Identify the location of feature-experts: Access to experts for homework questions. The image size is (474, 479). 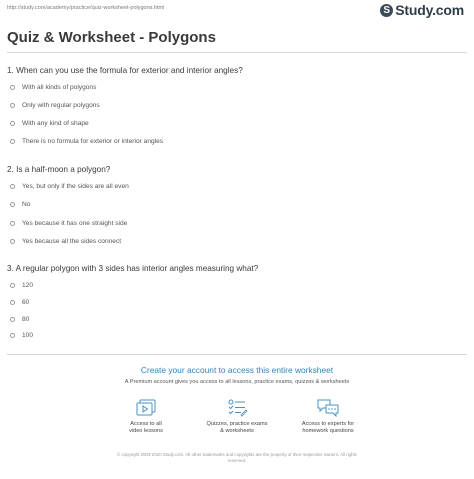
(328, 416).